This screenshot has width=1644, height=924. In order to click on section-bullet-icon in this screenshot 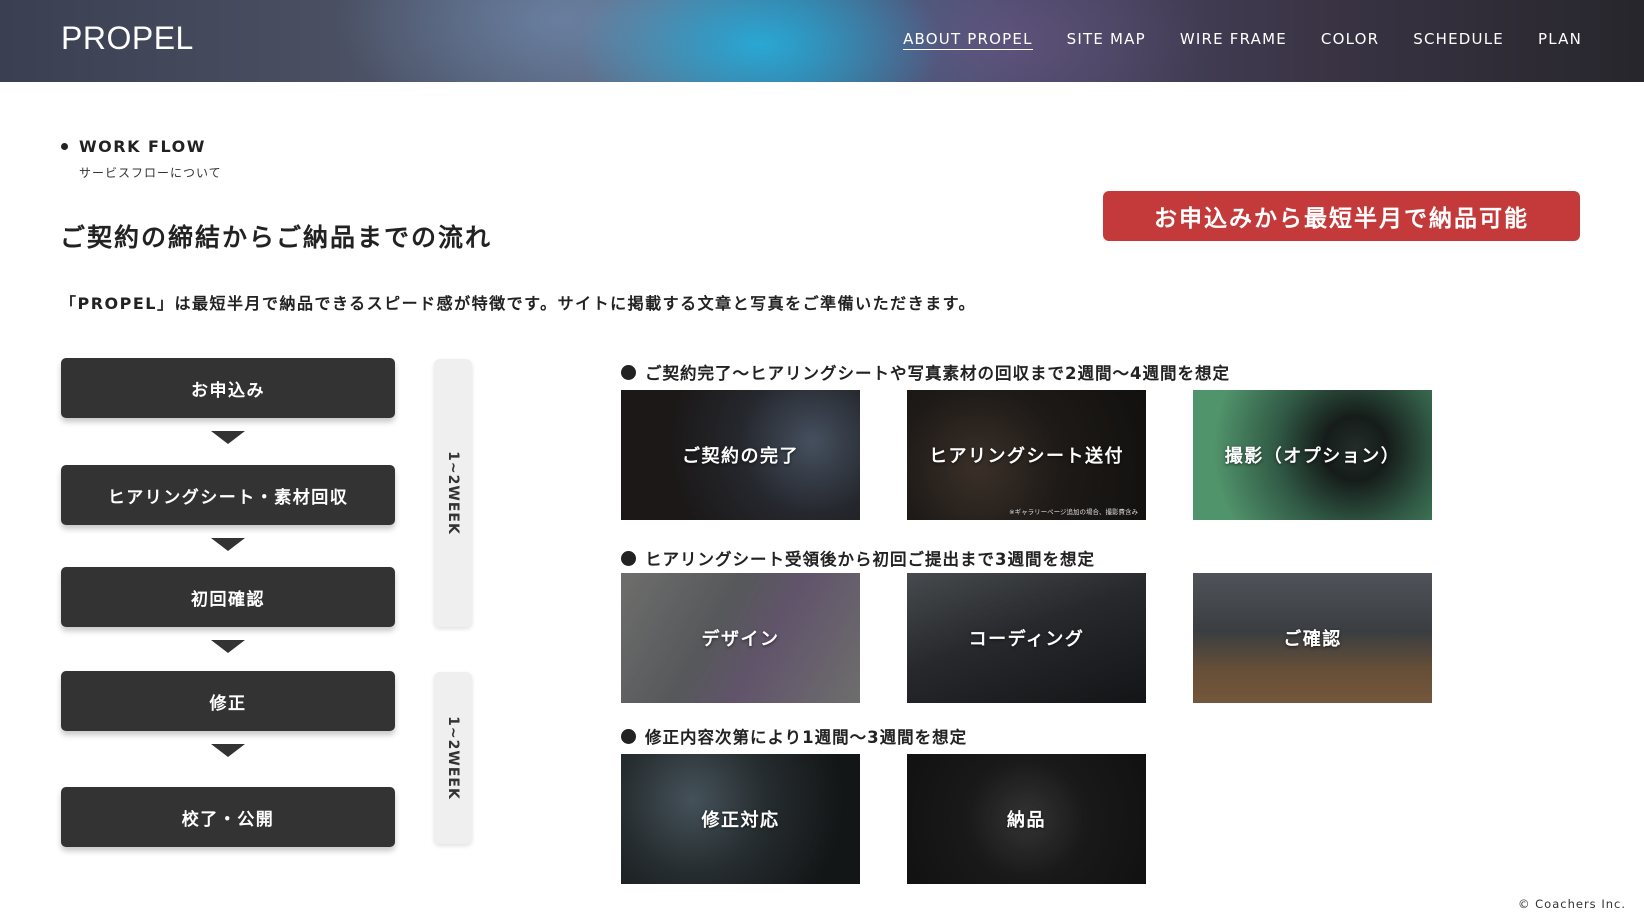, I will do `click(64, 146)`.